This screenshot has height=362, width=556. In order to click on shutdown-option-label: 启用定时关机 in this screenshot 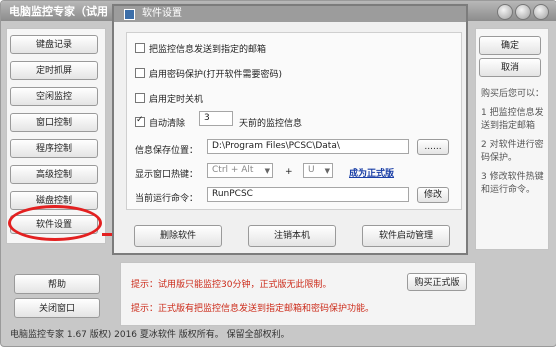, I will do `click(176, 100)`.